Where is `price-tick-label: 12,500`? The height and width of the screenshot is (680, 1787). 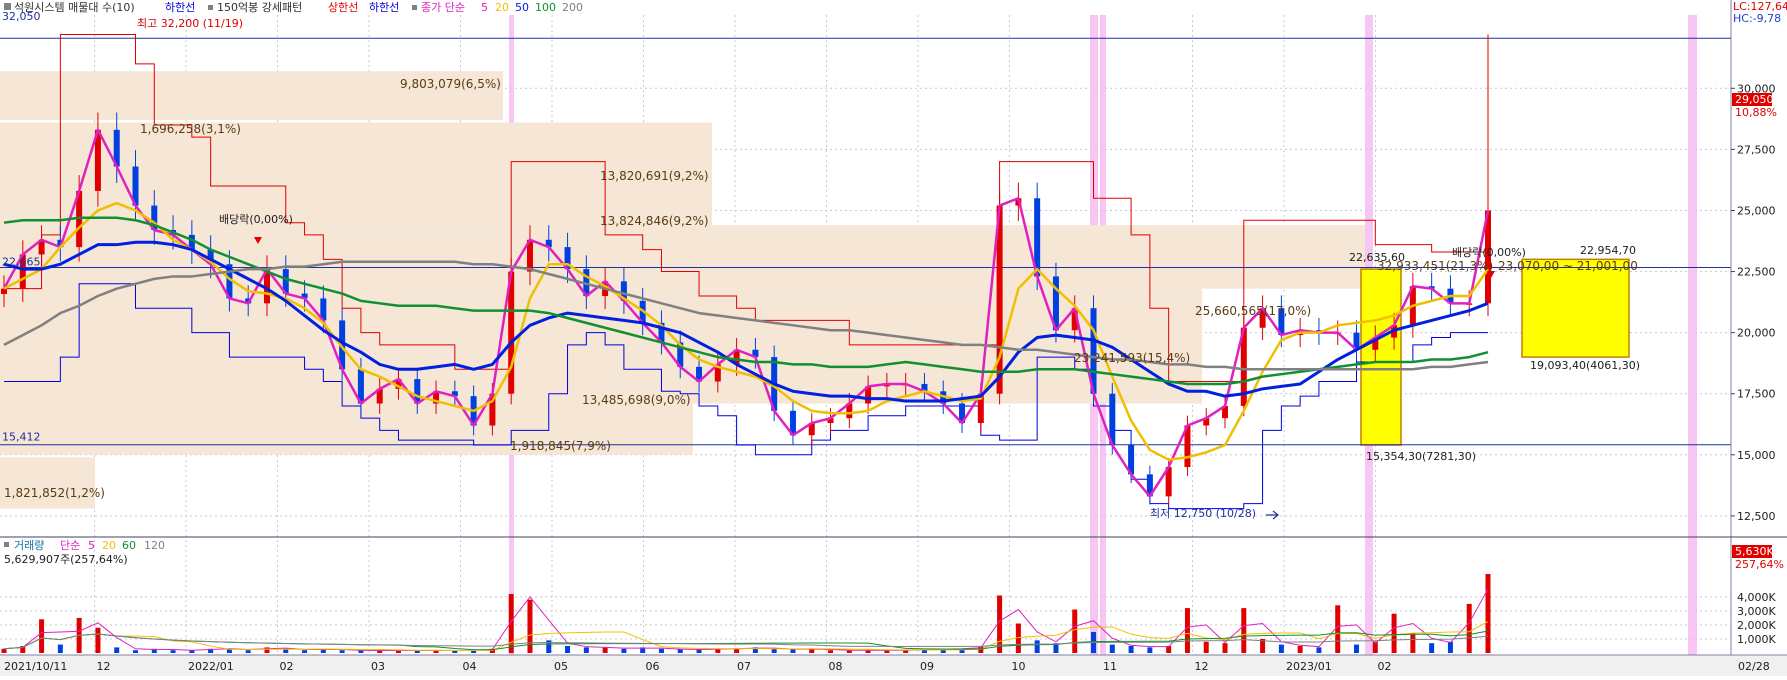
price-tick-label: 12,500 is located at coordinates (1756, 516).